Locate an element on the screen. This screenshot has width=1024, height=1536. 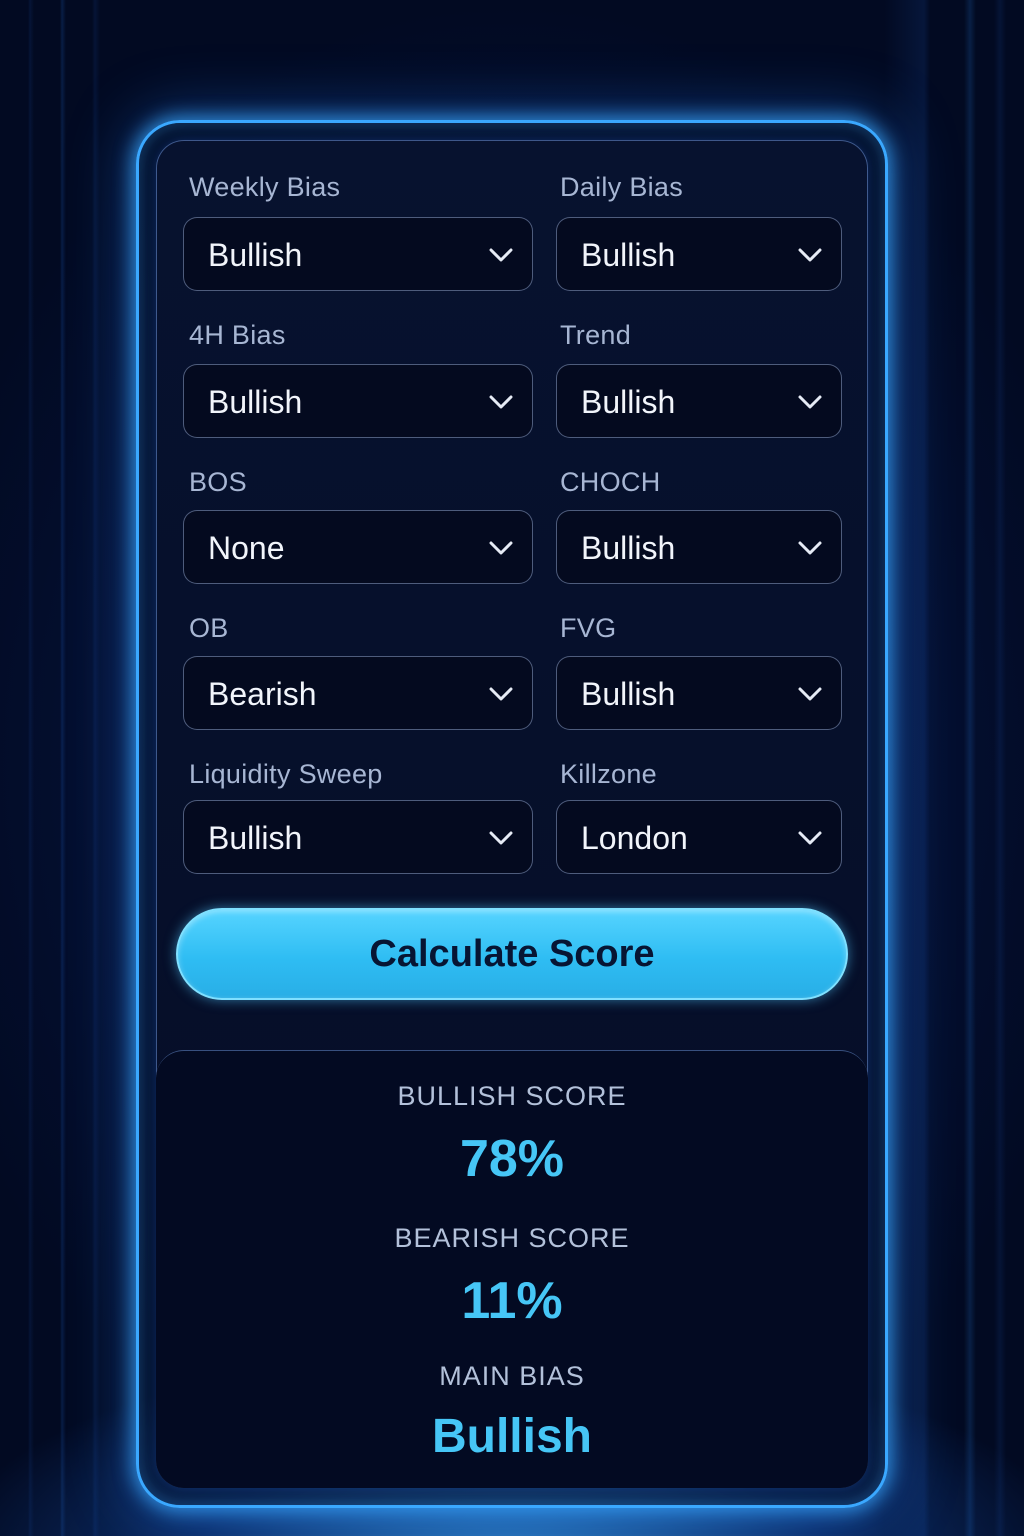
calculate-score-button: Calculate Score is located at coordinates (512, 954).